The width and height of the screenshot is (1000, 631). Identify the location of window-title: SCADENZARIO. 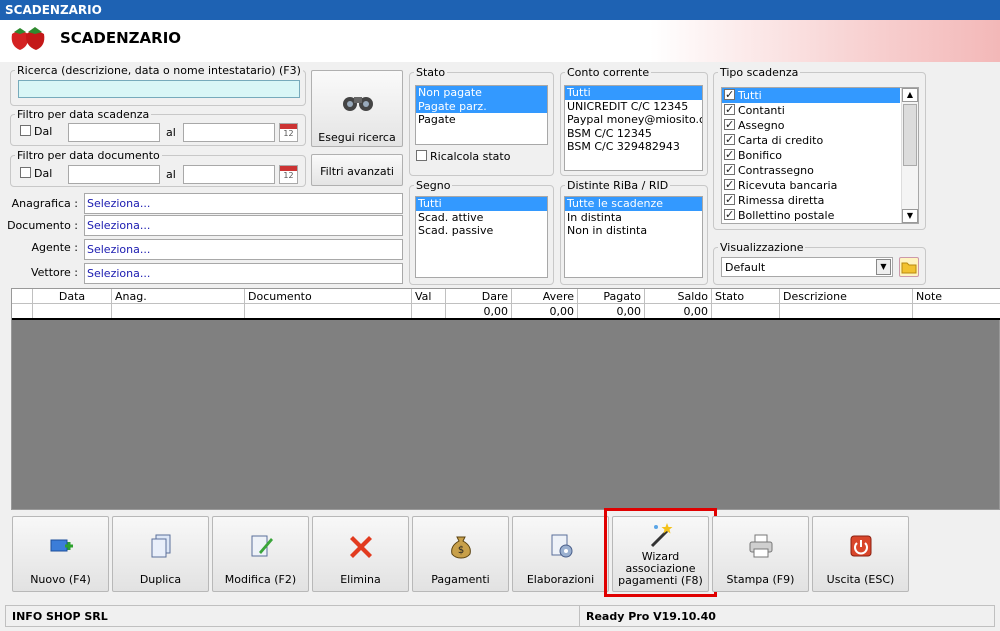
(53, 10).